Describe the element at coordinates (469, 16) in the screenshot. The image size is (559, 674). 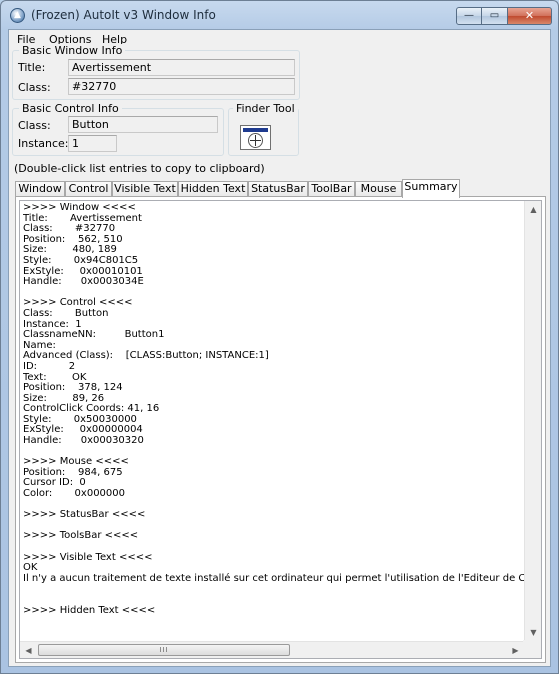
I see `minimize-button: —` at that location.